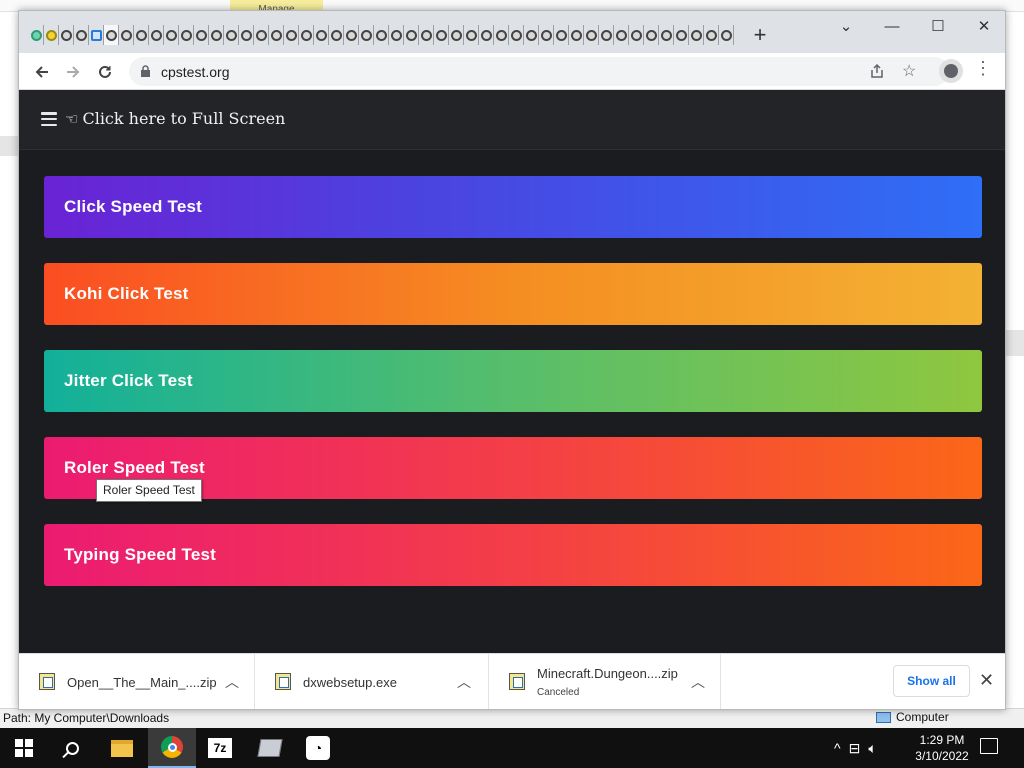 This screenshot has width=1024, height=768. I want to click on new-tab-button: +, so click(760, 35).